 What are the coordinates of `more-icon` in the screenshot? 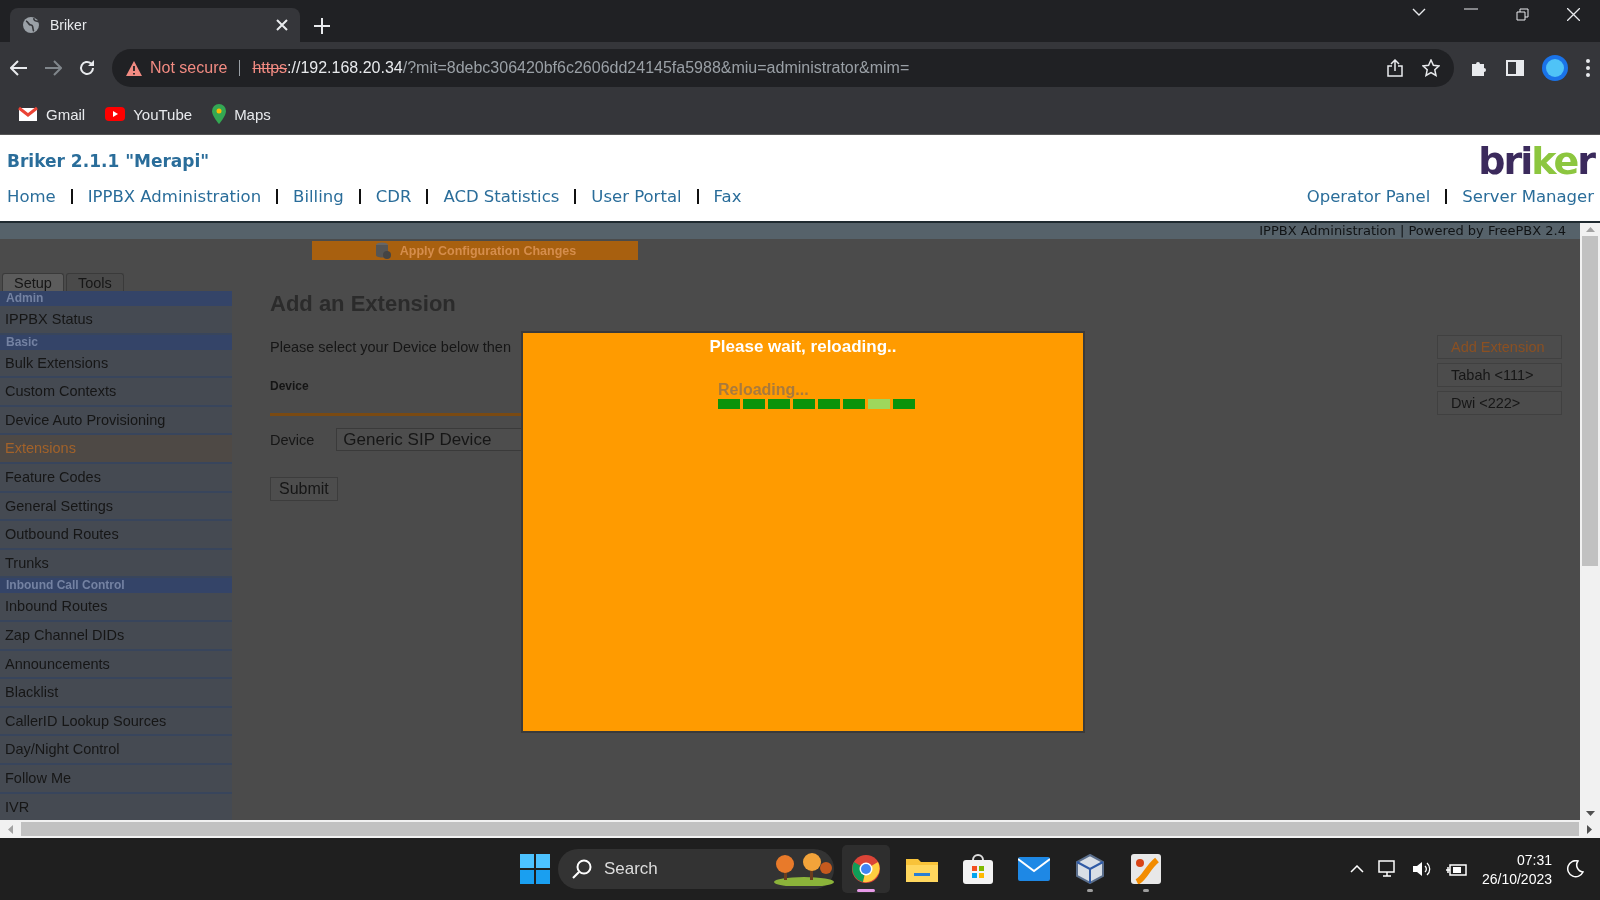 It's located at (1588, 68).